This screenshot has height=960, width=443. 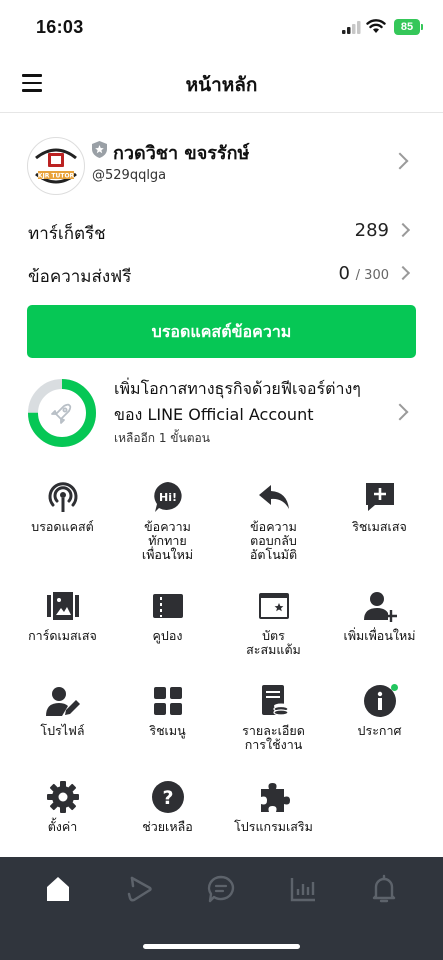 I want to click on bell-icon, so click(x=384, y=889).